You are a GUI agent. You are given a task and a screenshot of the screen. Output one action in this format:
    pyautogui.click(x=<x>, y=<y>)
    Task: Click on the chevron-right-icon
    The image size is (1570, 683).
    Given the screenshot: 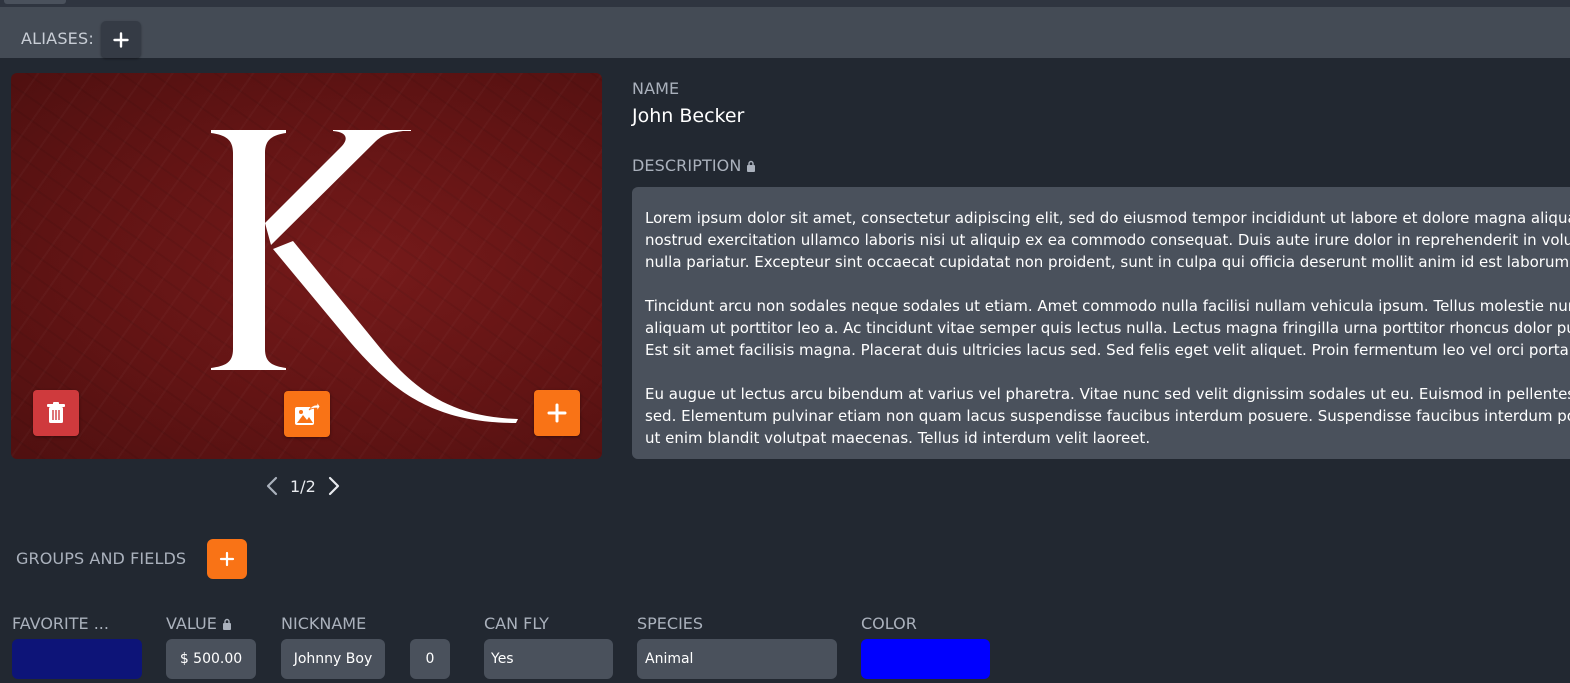 What is the action you would take?
    pyautogui.click(x=333, y=486)
    